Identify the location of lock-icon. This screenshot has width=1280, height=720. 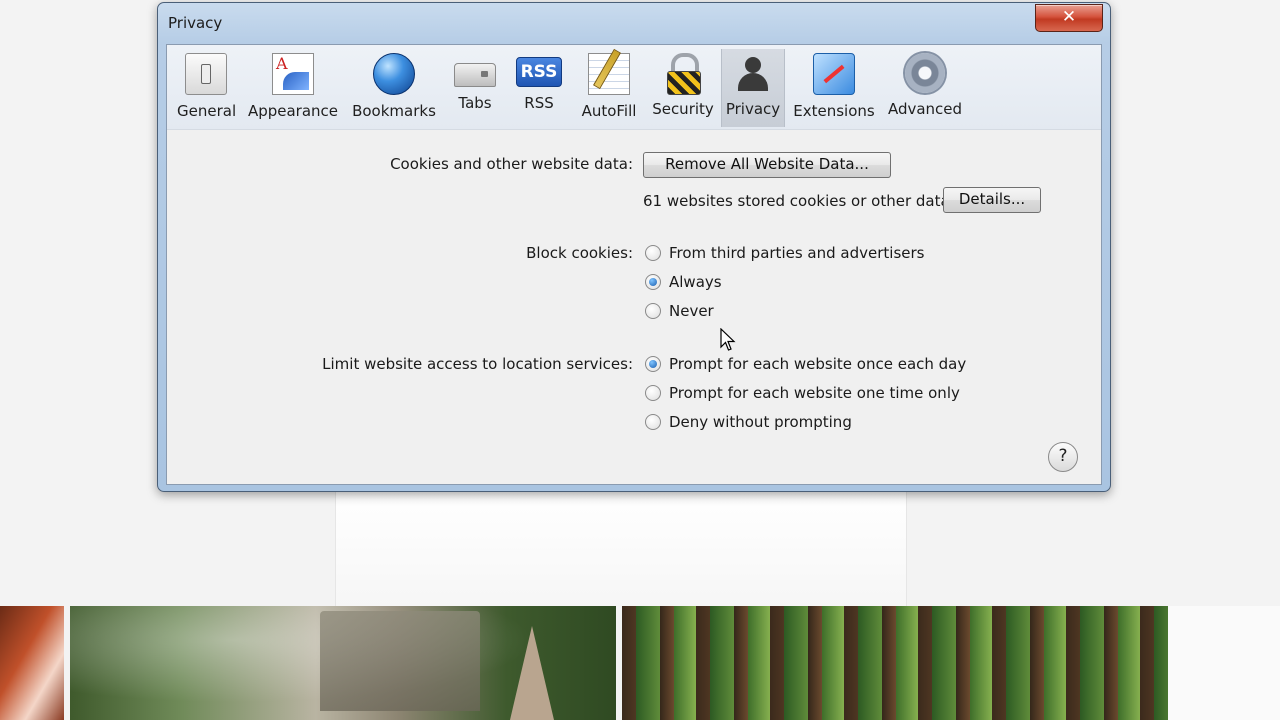
(683, 74).